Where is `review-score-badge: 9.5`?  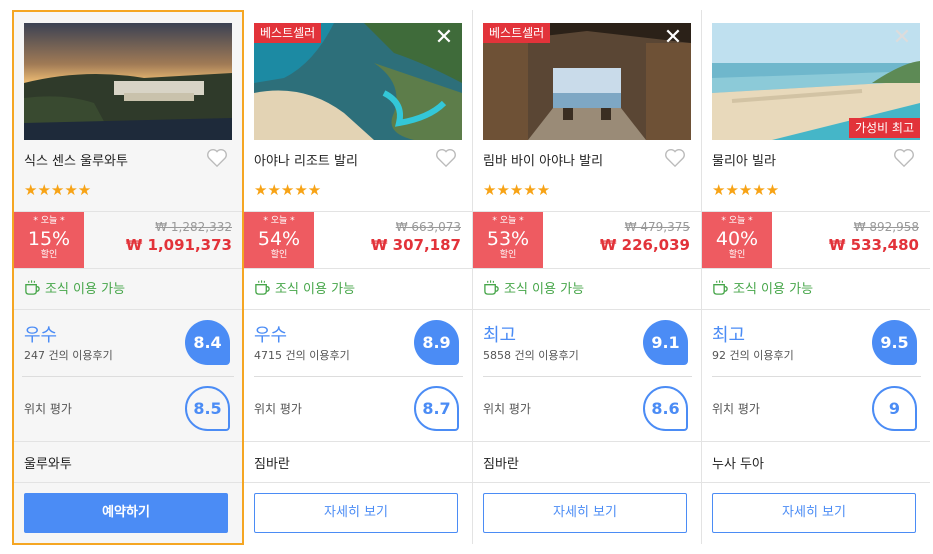
review-score-badge: 9.5 is located at coordinates (894, 342).